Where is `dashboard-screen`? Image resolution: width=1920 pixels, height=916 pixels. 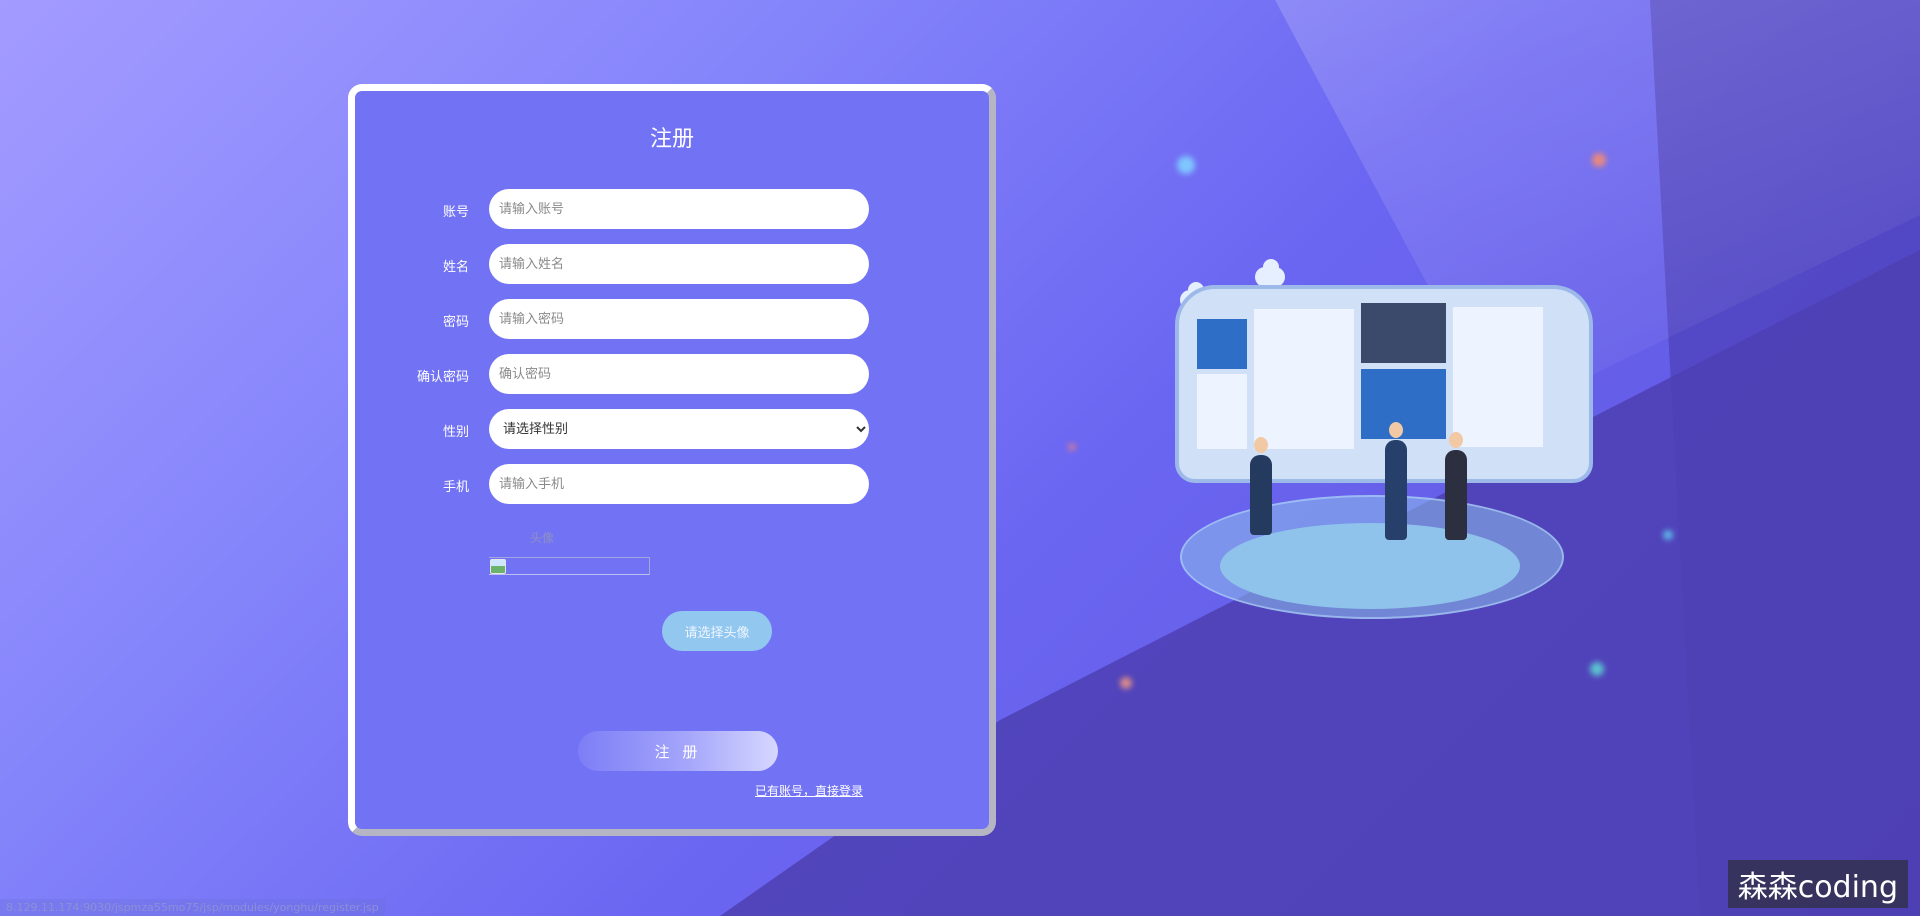 dashboard-screen is located at coordinates (1384, 384).